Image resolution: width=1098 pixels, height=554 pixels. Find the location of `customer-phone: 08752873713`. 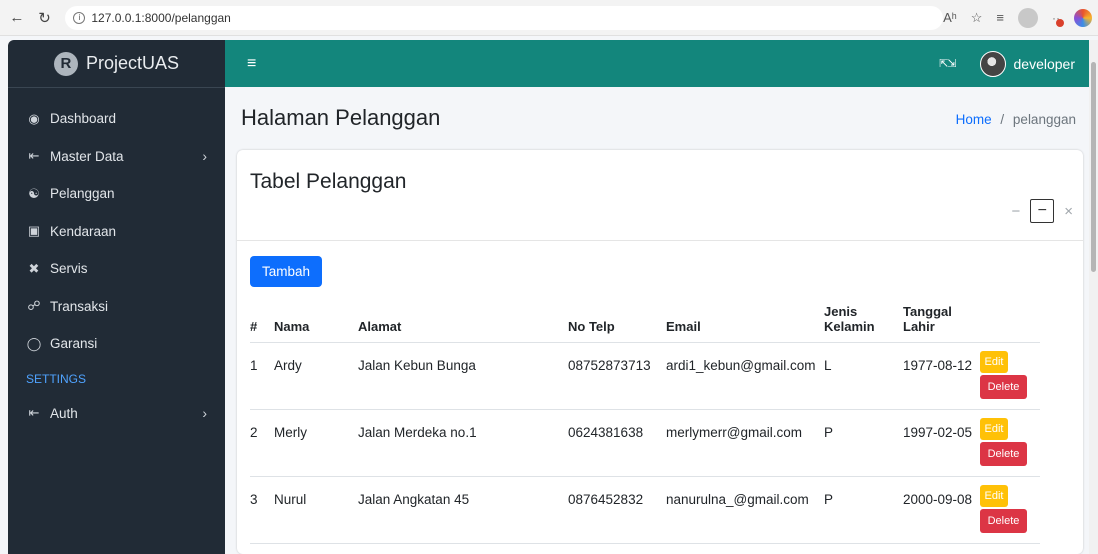

customer-phone: 08752873713 is located at coordinates (617, 376).